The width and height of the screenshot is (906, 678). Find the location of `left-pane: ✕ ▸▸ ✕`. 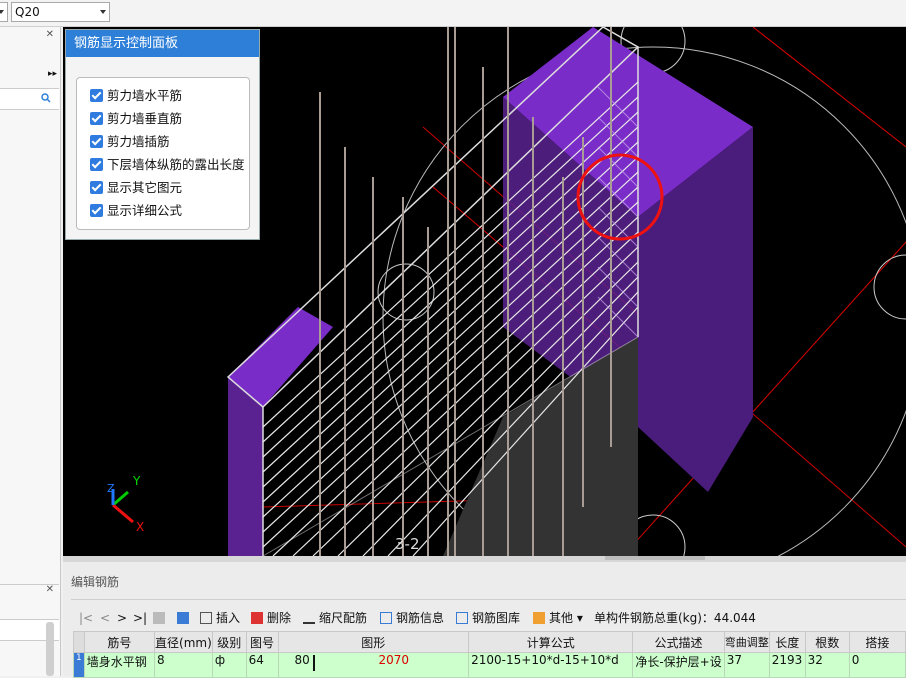

left-pane: ✕ ▸▸ ✕ is located at coordinates (30, 351).